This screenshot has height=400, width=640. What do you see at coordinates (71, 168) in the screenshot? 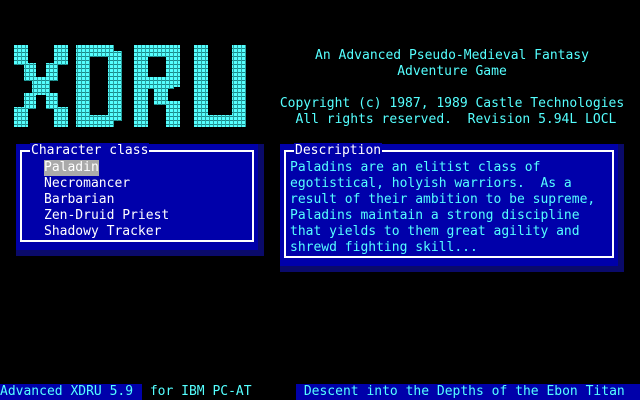
I see `class-option-paladin: Paladin` at bounding box center [71, 168].